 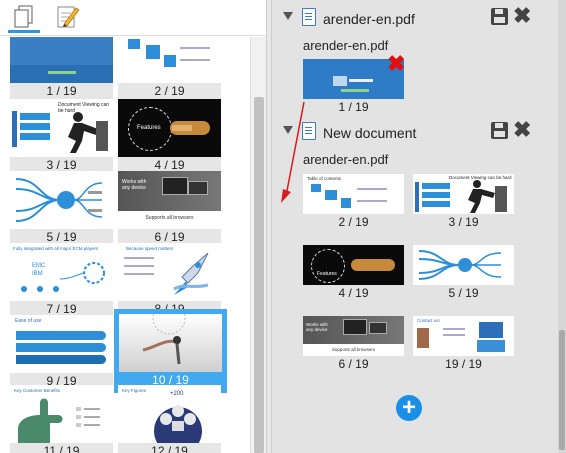 What do you see at coordinates (133, 18) in the screenshot?
I see `panel-tabs` at bounding box center [133, 18].